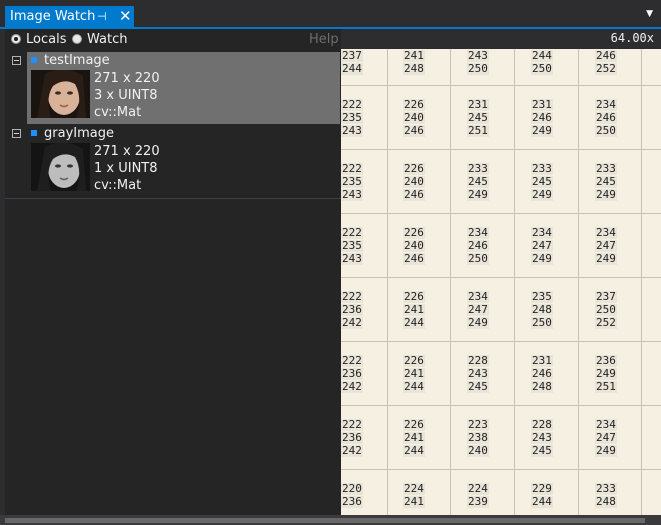  I want to click on grayimage-thumbnail, so click(60, 167).